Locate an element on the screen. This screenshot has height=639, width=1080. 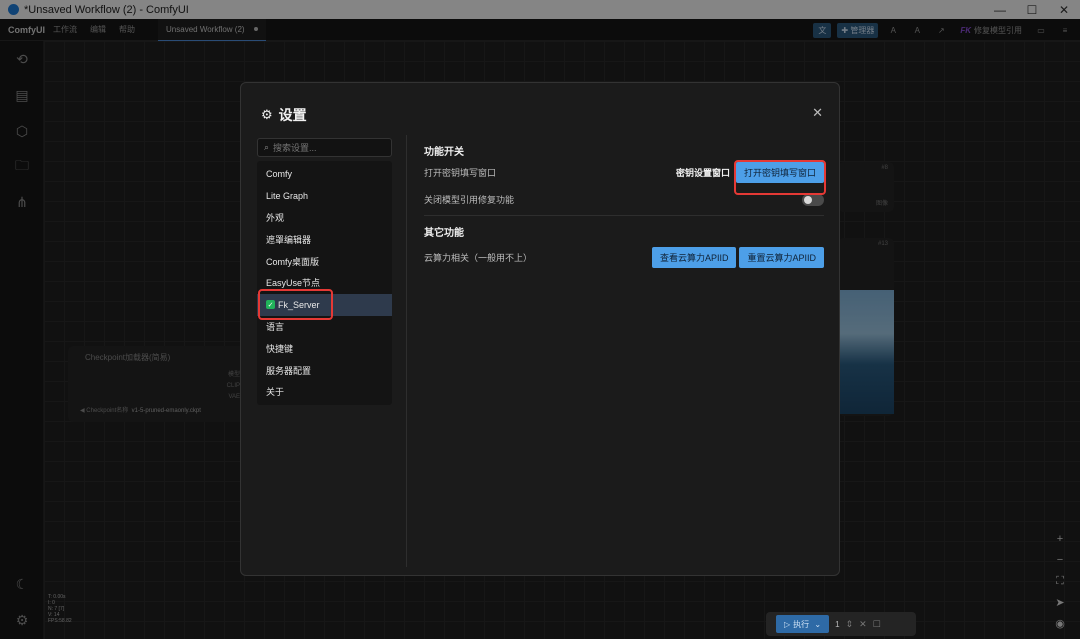
cancel-icon: ✕ is located at coordinates (863, 624).